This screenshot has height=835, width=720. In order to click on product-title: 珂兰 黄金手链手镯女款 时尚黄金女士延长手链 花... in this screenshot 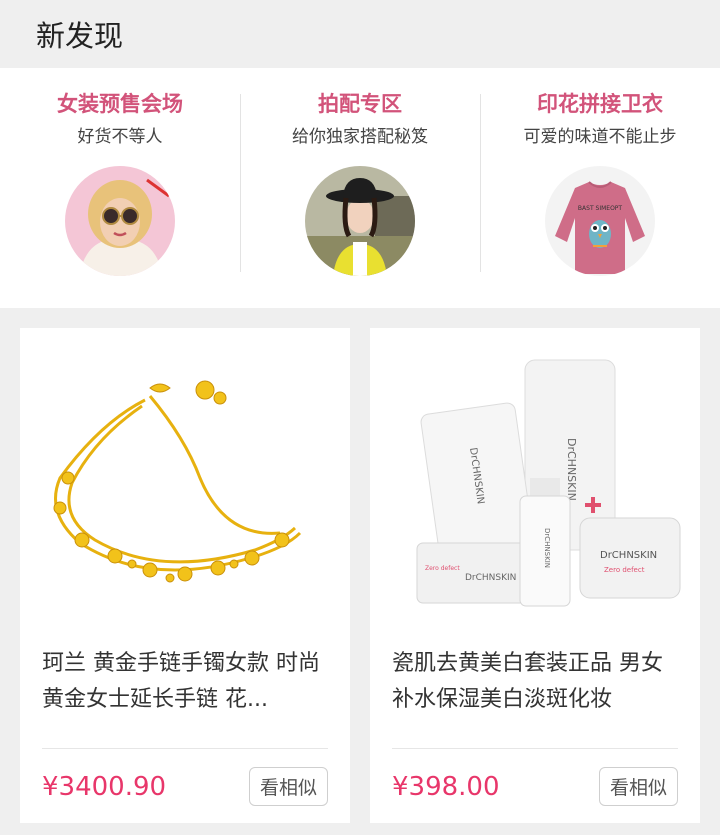, I will do `click(185, 681)`.